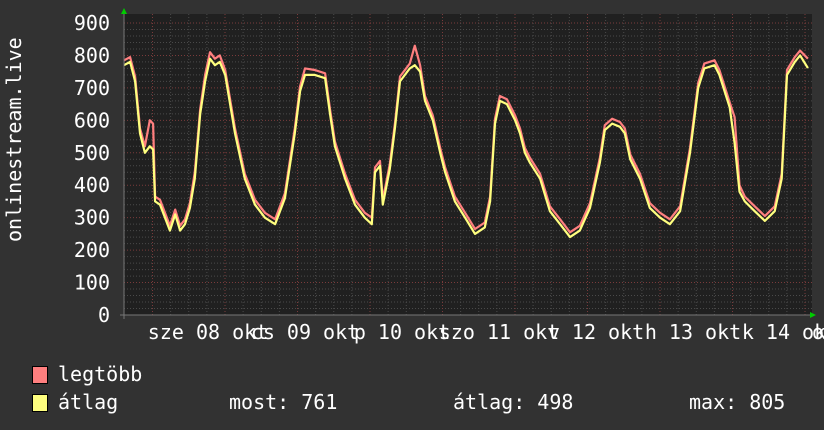  What do you see at coordinates (92, 185) in the screenshot?
I see `y-tick-label: 400` at bounding box center [92, 185].